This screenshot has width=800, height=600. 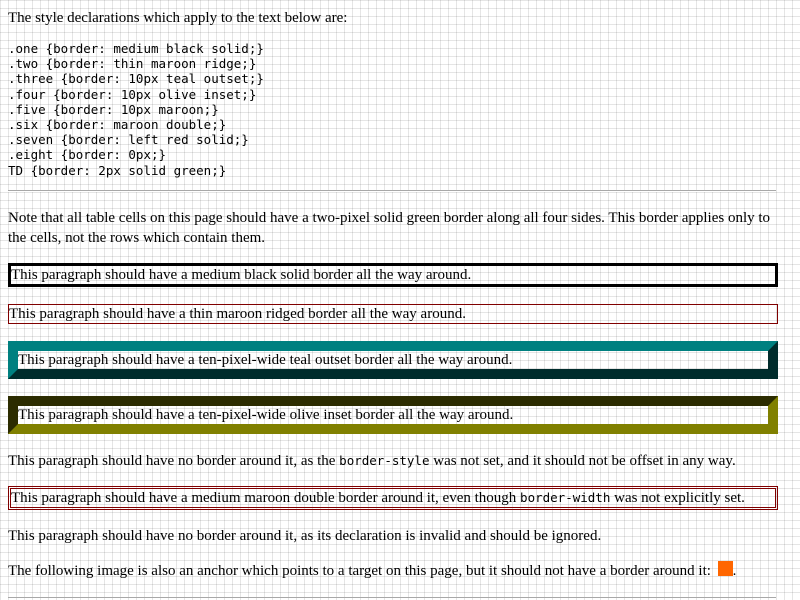 I want to click on style-line: .six {border: maroon double;}, so click(x=117, y=125).